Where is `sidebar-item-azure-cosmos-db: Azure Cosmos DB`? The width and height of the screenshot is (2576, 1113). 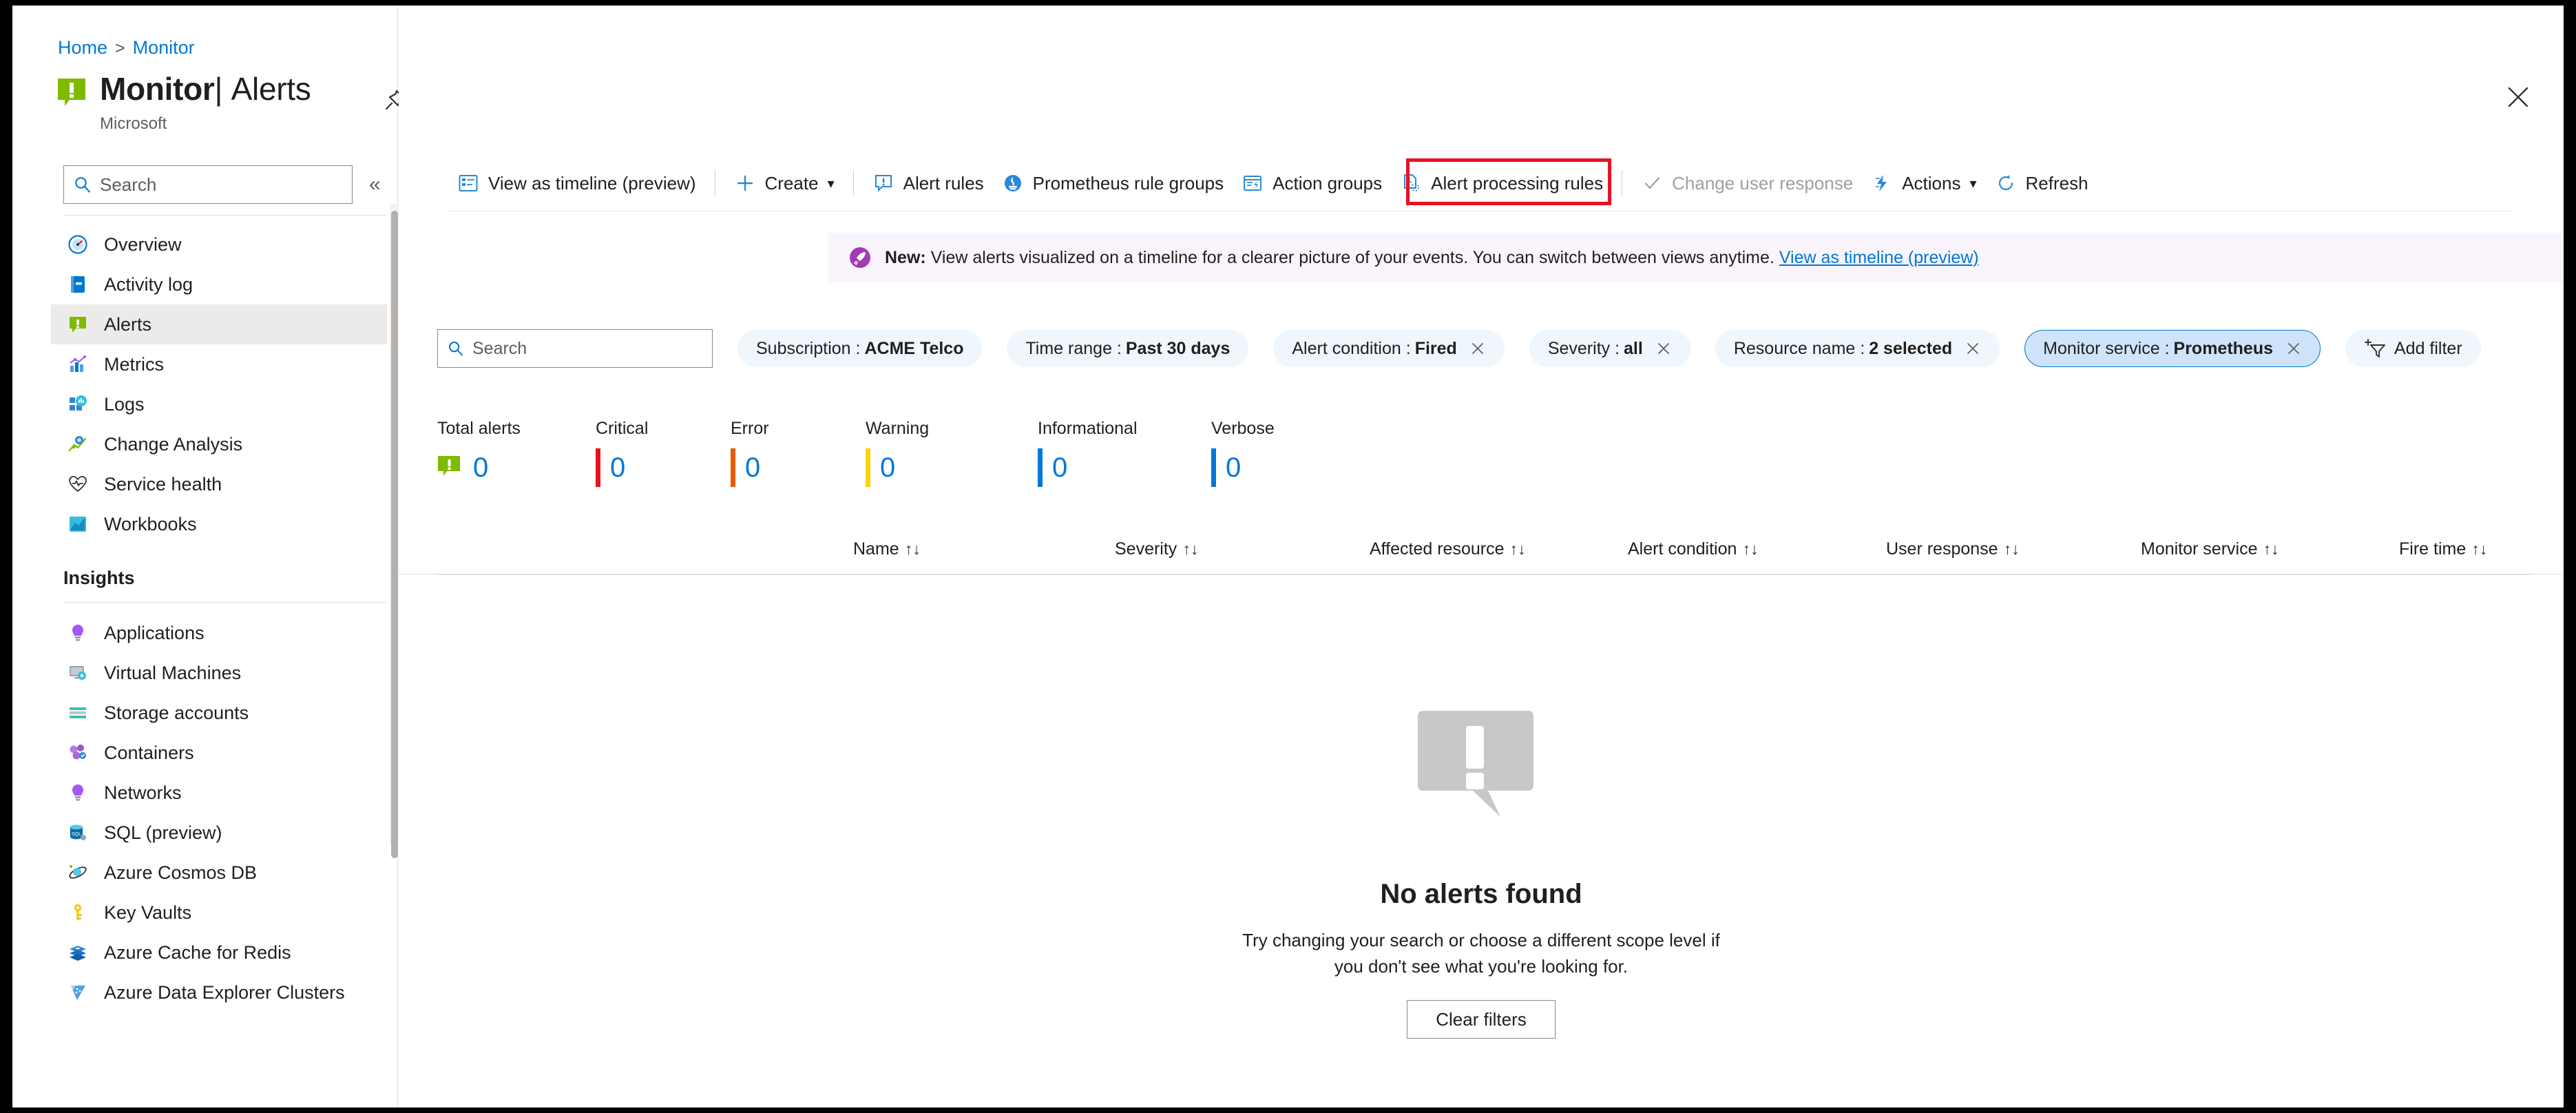
sidebar-item-azure-cosmos-db: Azure Cosmos DB is located at coordinates (219, 873).